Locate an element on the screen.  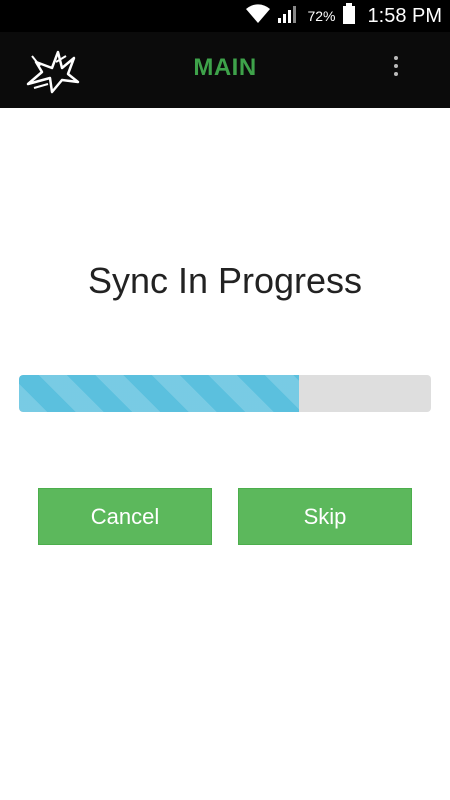
skip-button: Skip is located at coordinates (325, 516).